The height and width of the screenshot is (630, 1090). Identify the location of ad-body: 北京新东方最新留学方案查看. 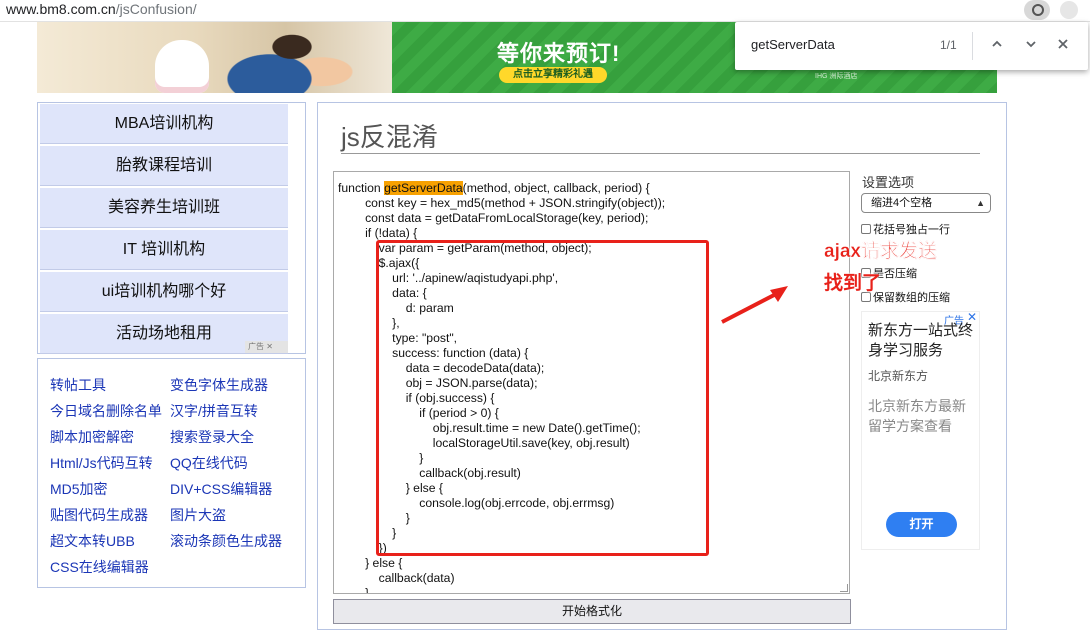
(917, 416).